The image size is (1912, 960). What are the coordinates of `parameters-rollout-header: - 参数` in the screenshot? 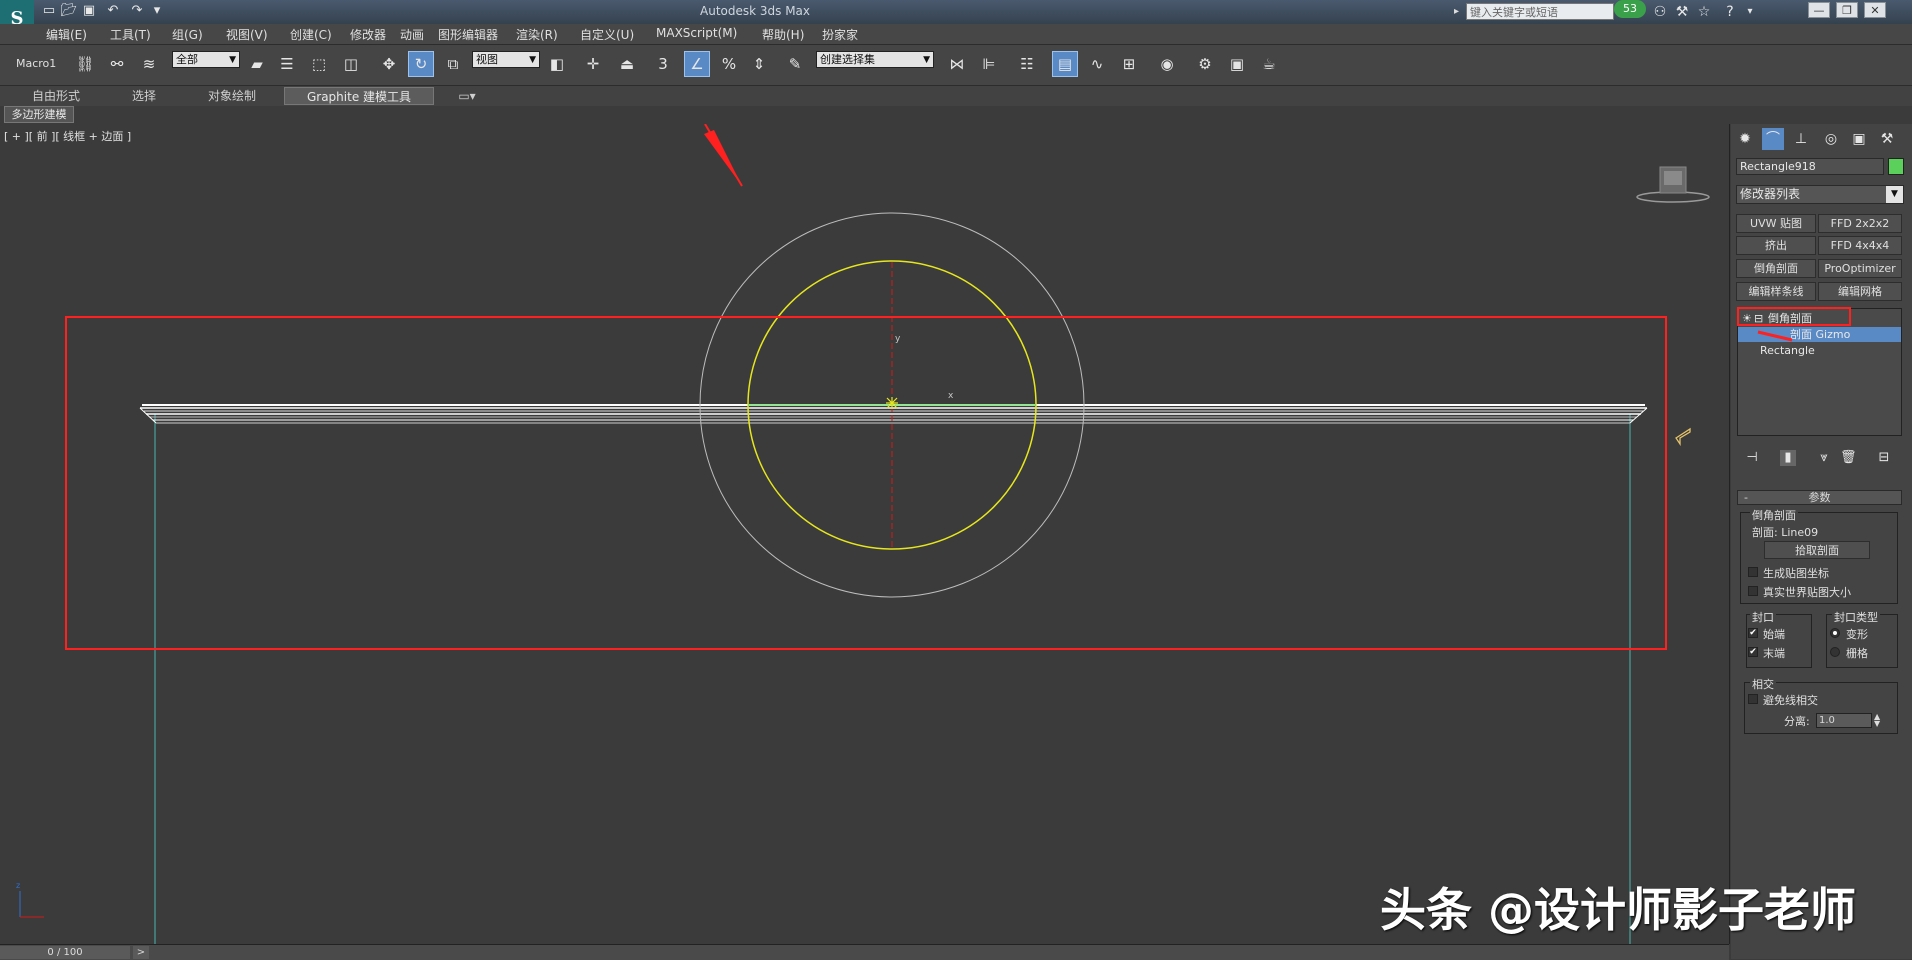 It's located at (1819, 497).